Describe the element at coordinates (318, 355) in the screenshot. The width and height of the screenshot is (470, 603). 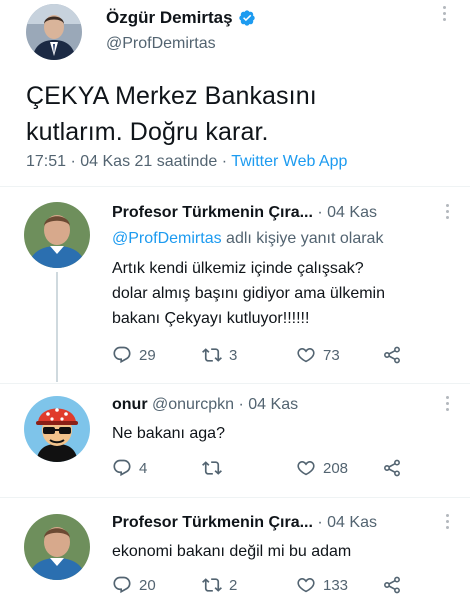
I see `like-action: 73` at that location.